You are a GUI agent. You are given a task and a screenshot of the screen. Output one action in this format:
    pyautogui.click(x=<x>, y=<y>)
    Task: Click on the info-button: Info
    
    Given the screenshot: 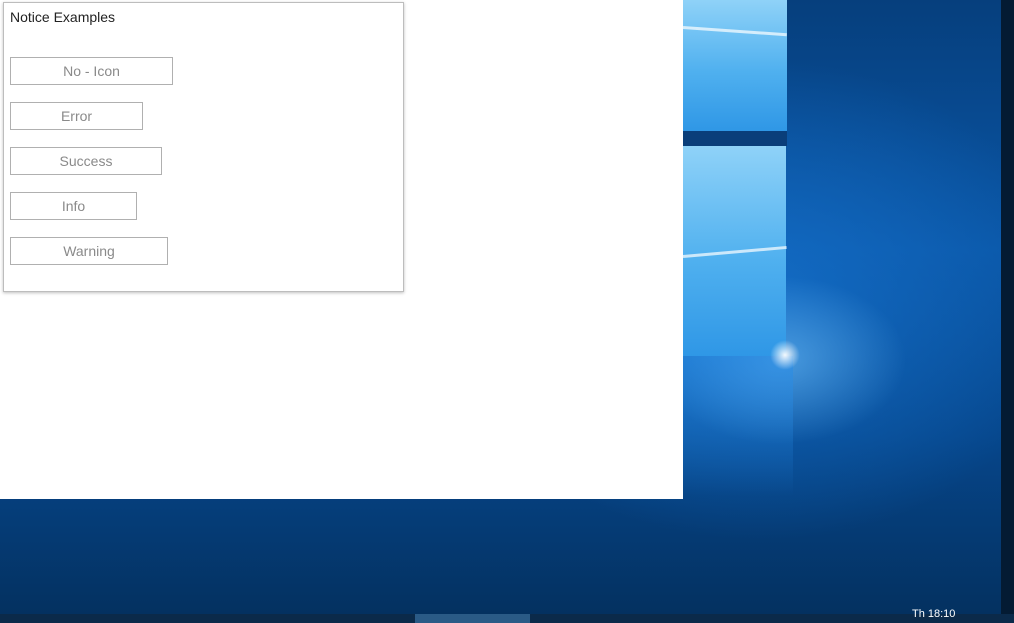 What is the action you would take?
    pyautogui.click(x=73, y=206)
    